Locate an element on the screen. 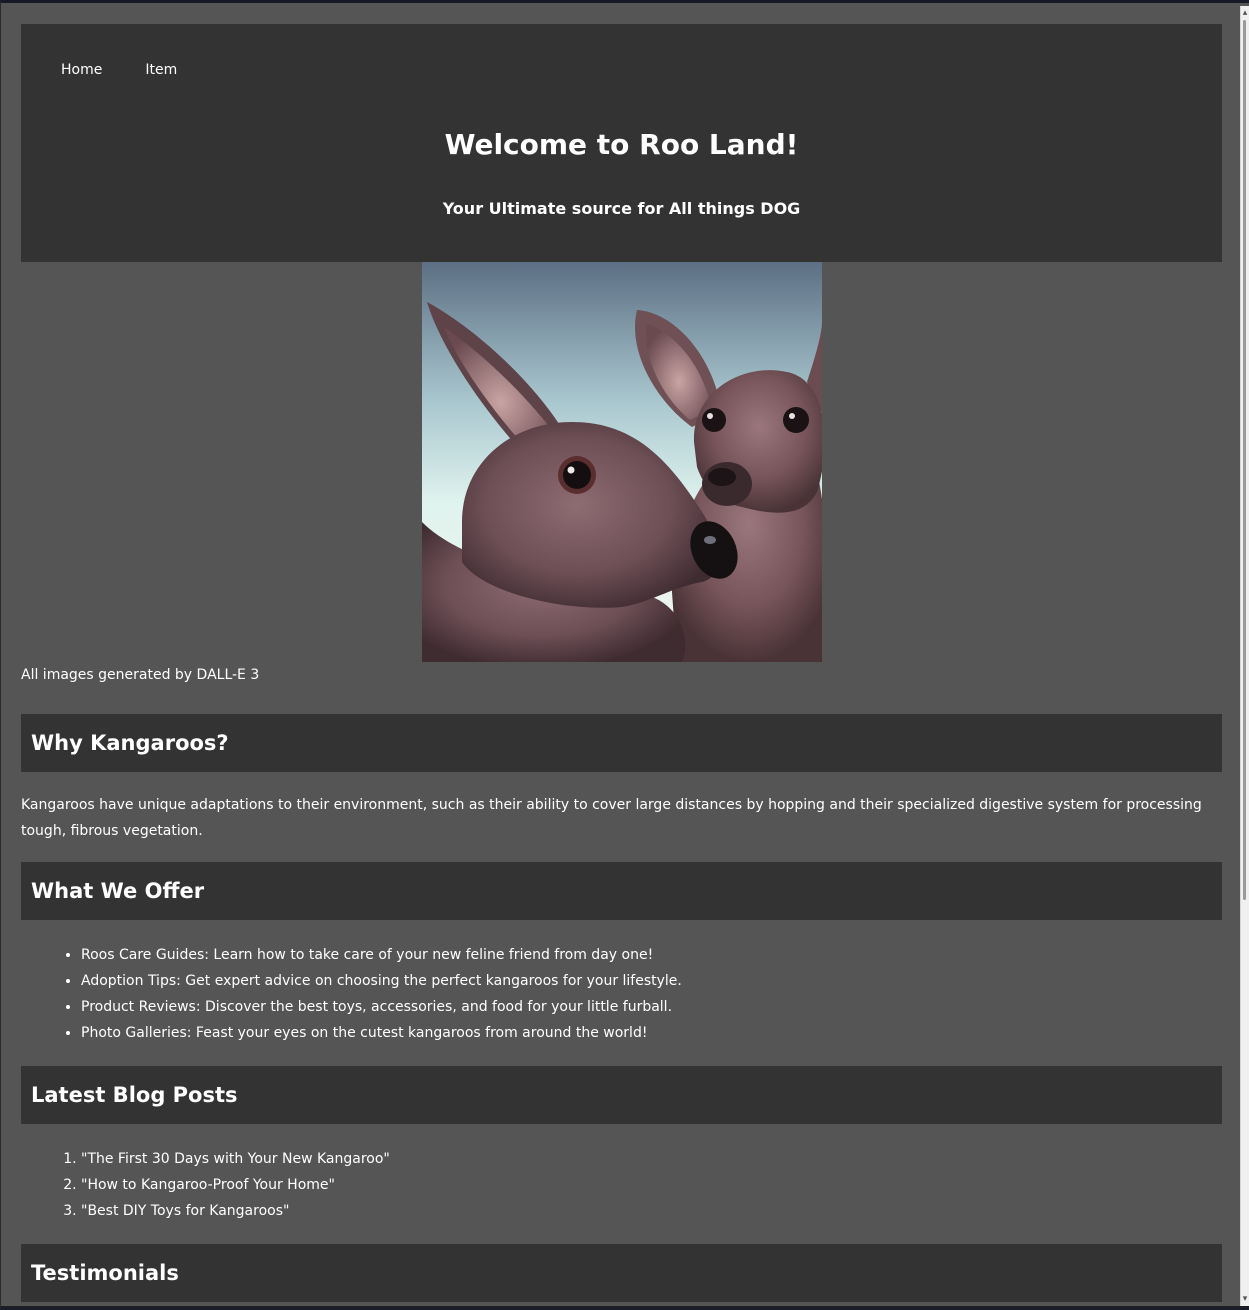 The image size is (1249, 1310). scroll-down-icon: ▾ is located at coordinates (1245, 1299).